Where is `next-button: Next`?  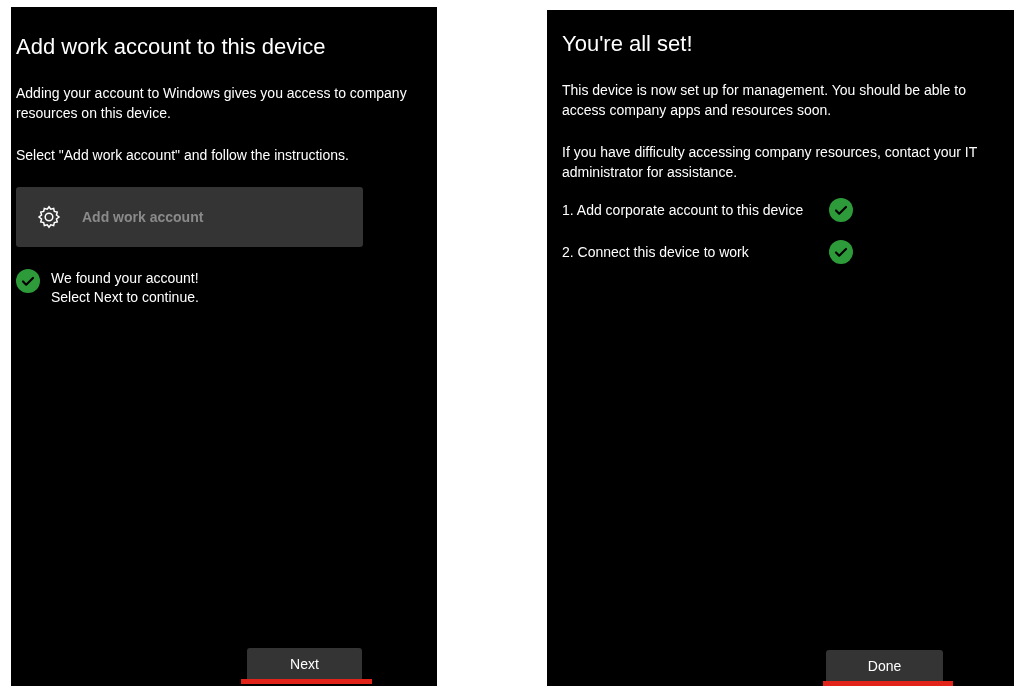 next-button: Next is located at coordinates (304, 664).